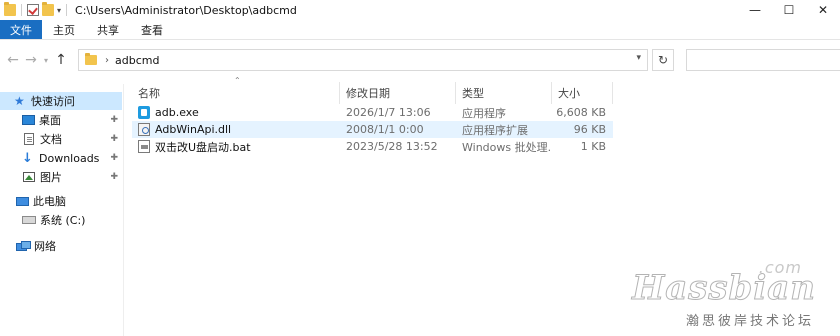 Image resolution: width=840 pixels, height=336 pixels. Describe the element at coordinates (46, 60) in the screenshot. I see `recent-locations-icon: ▾` at that location.